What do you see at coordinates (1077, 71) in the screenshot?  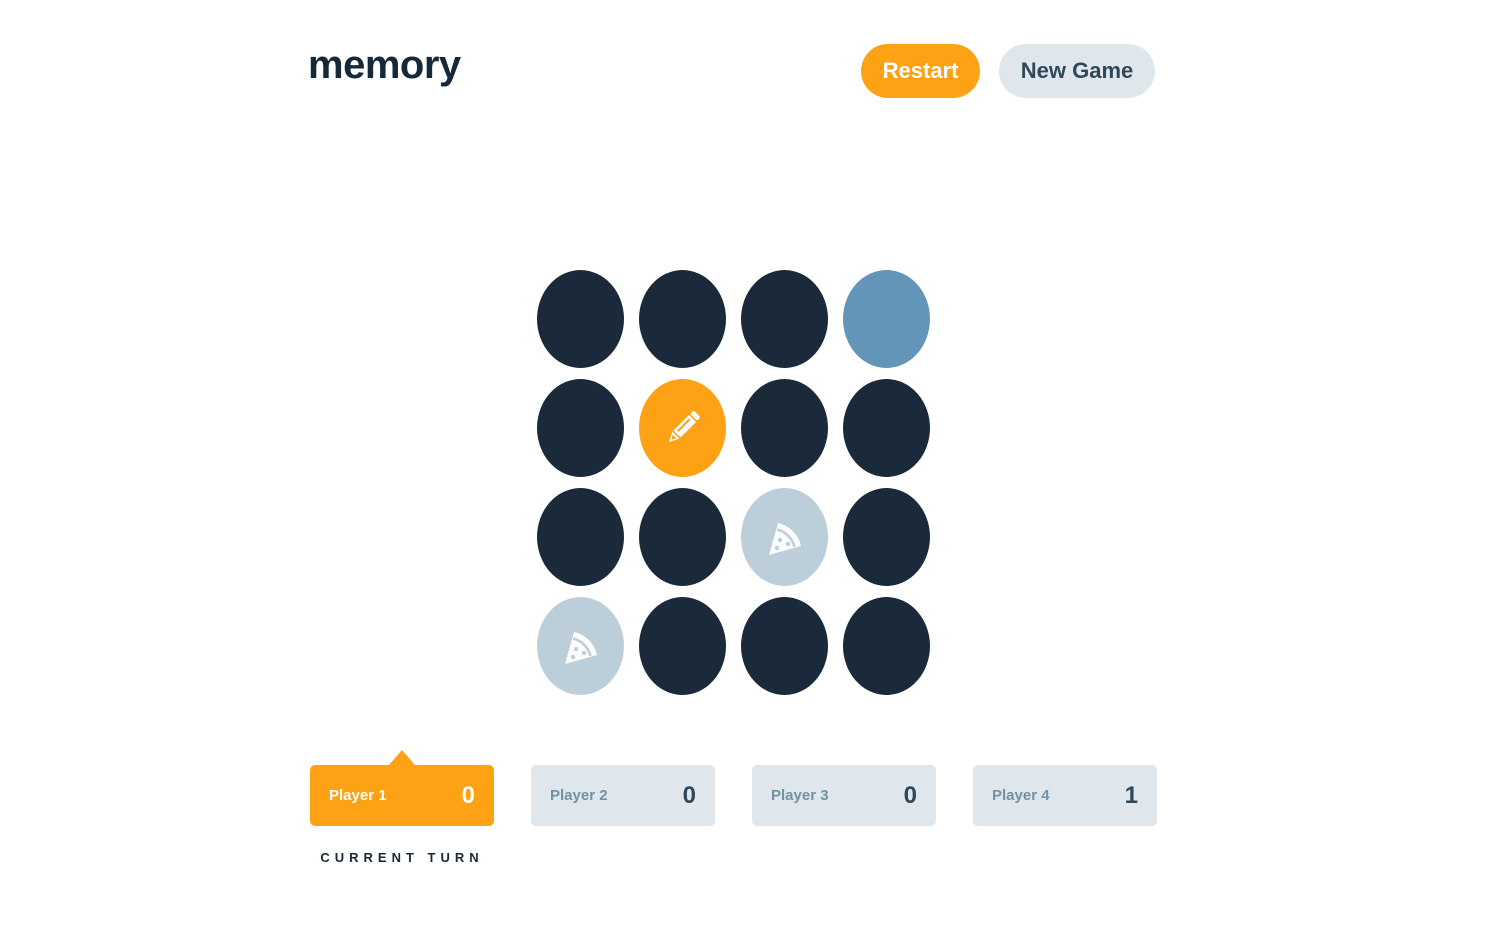 I see `new-game-button: New Game` at bounding box center [1077, 71].